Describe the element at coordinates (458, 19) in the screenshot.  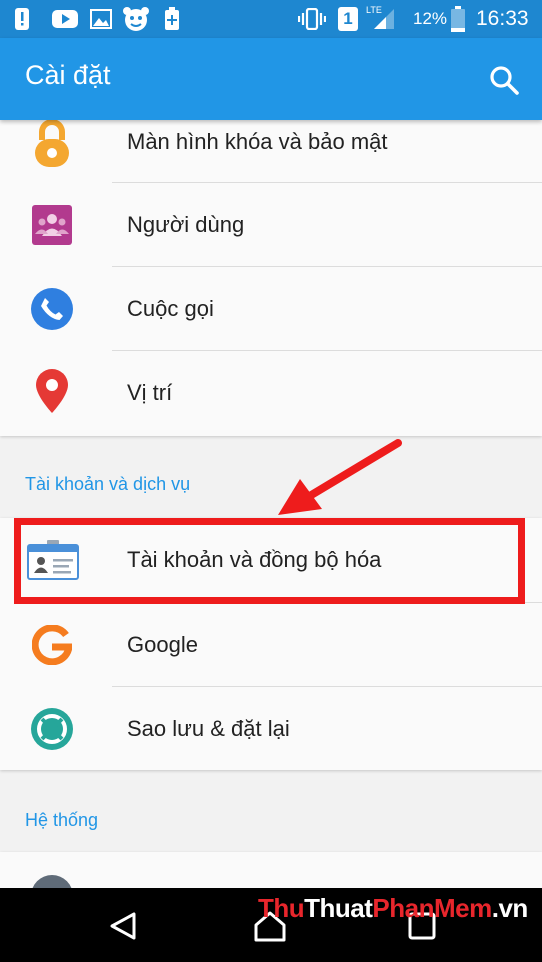
I see `battery-icon` at that location.